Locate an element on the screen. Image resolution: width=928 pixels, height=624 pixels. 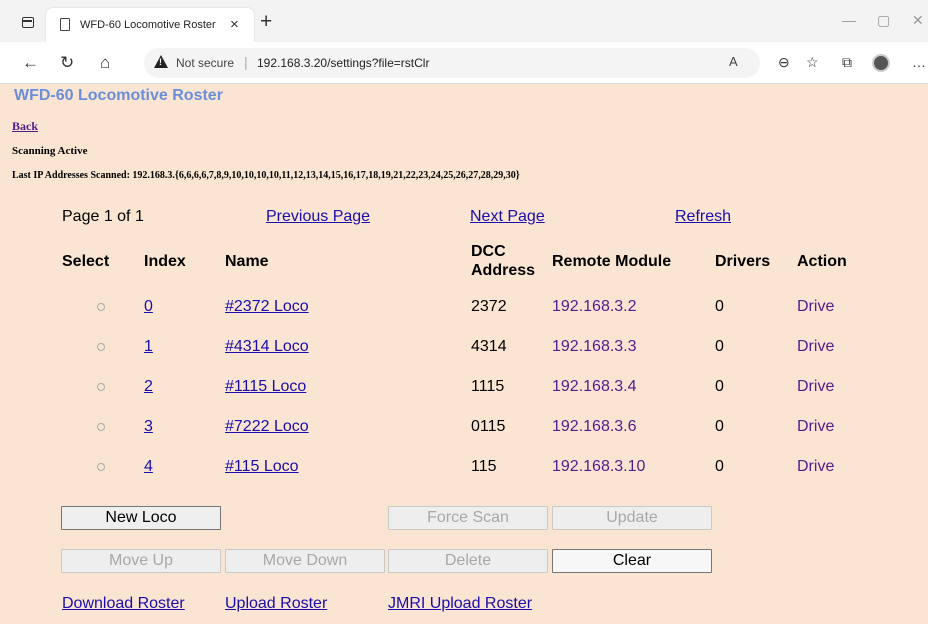
tab-actions-icon is located at coordinates (28, 22).